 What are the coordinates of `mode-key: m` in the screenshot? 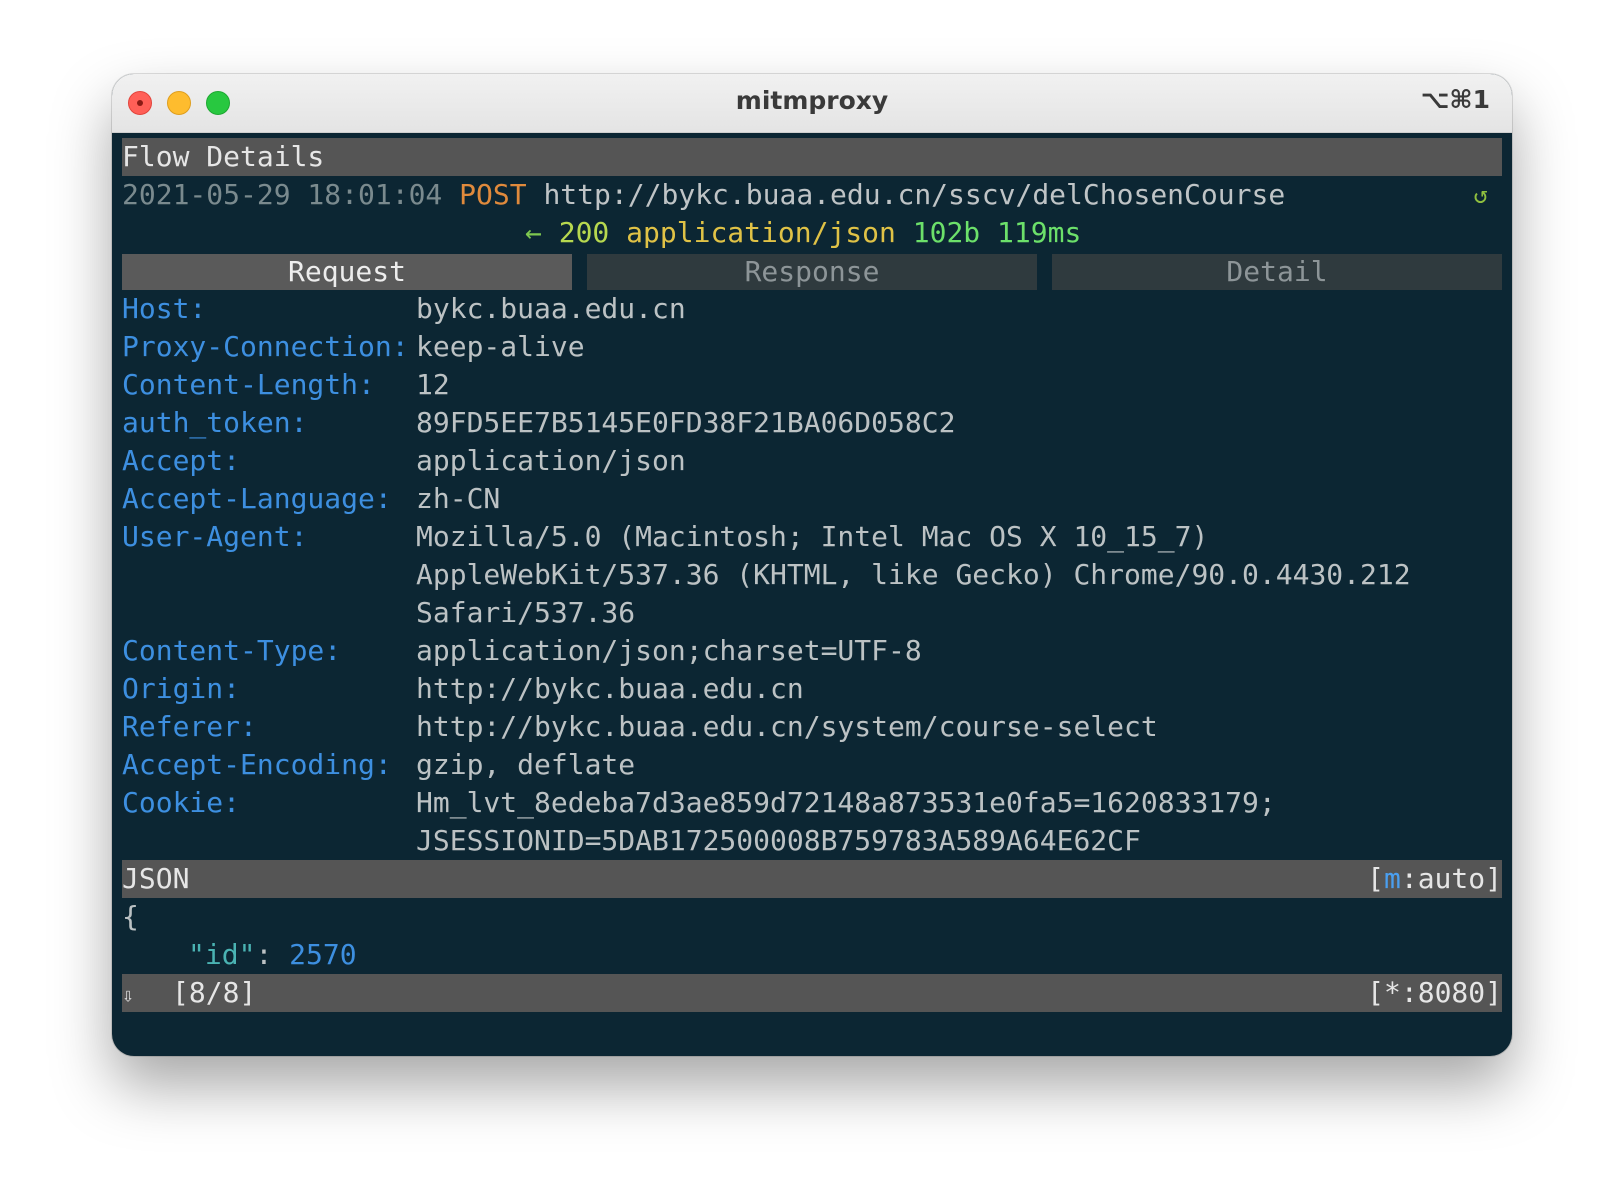 It's located at (1392, 878).